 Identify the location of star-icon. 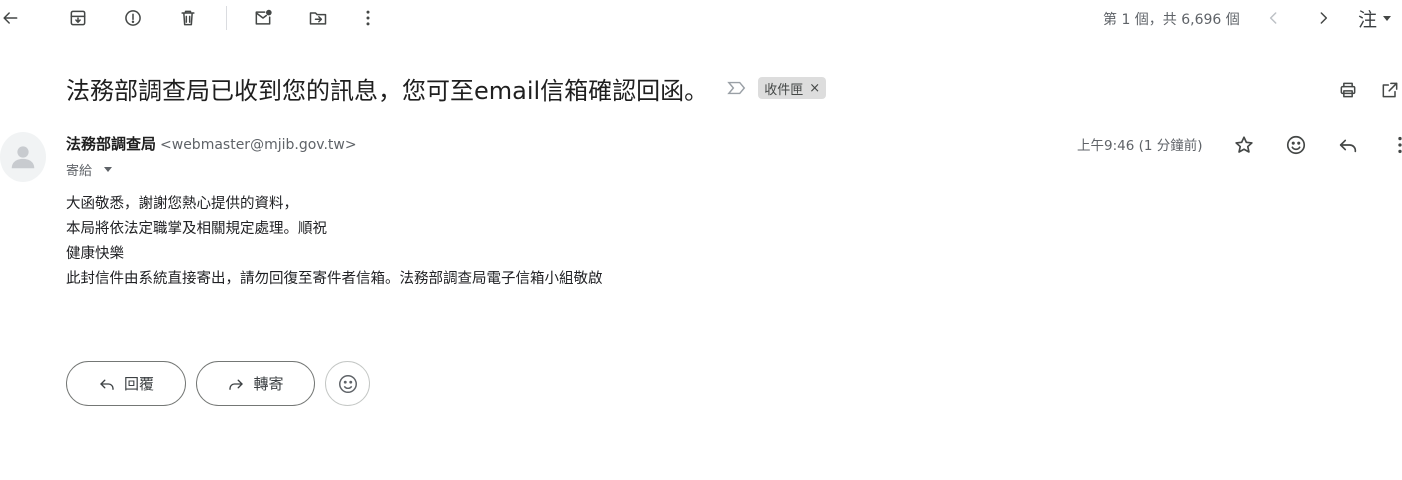
(1244, 144).